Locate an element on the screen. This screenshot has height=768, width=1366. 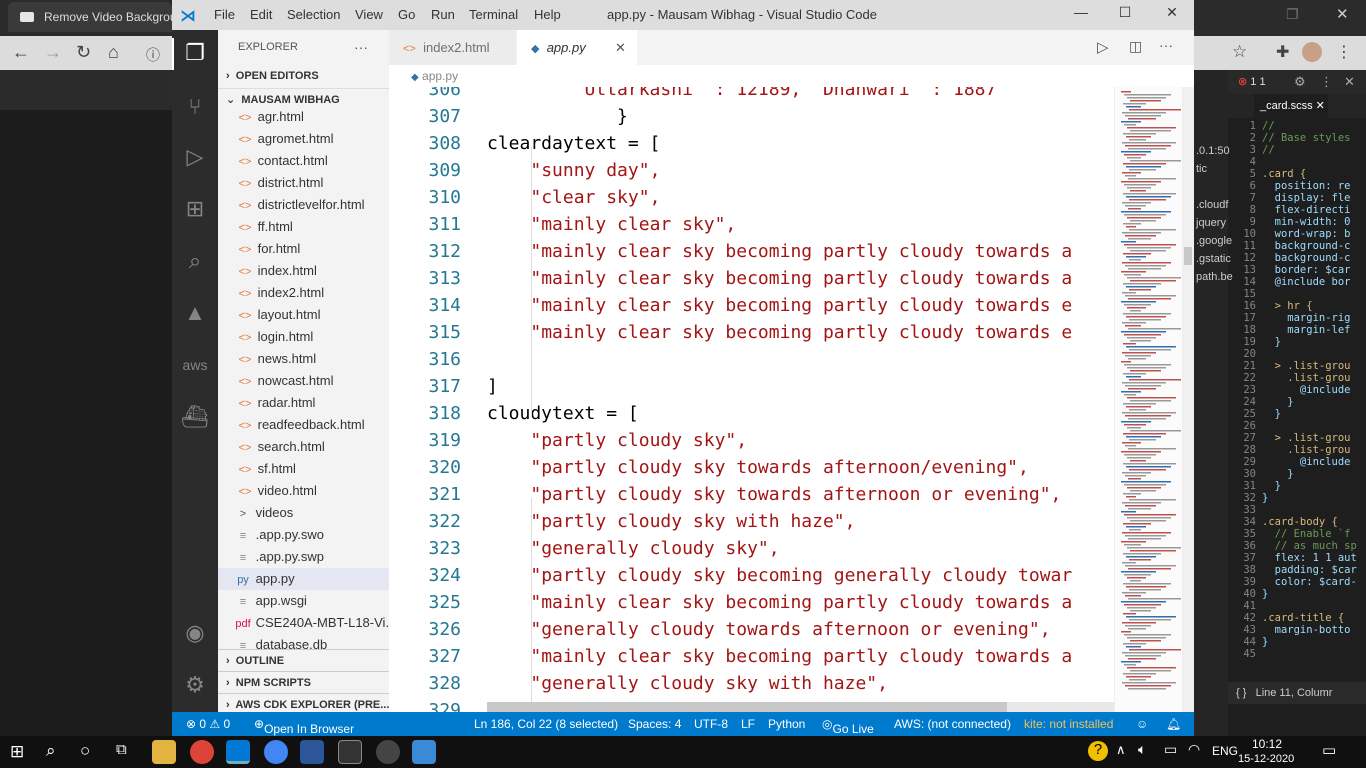
file-item: > videos is located at coordinates (303, 513).